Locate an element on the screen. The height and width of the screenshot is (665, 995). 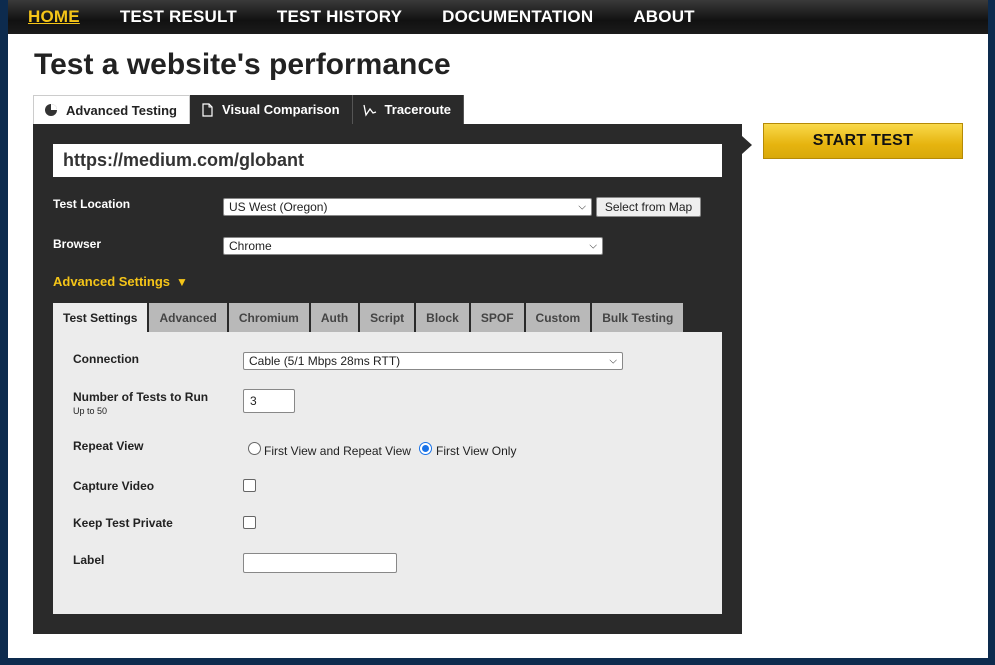
tab-script: Script is located at coordinates (388, 317).